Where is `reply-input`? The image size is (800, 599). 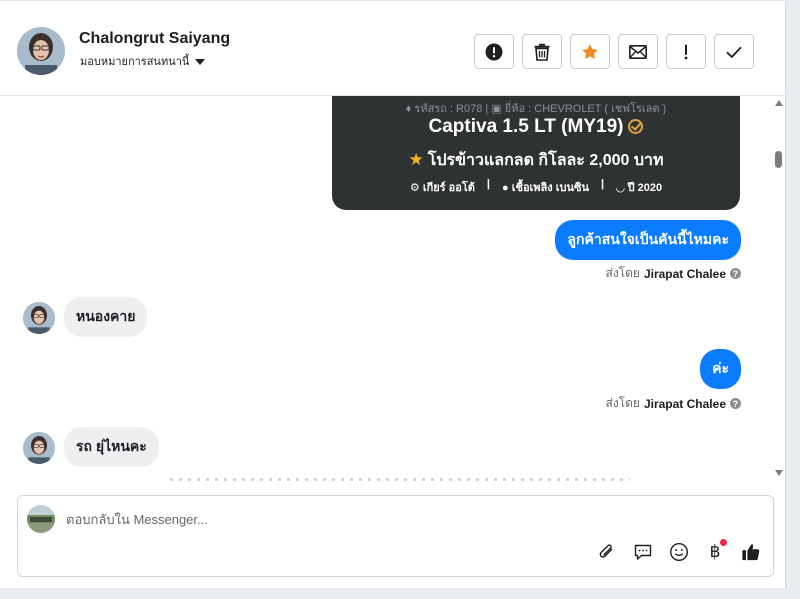 reply-input is located at coordinates (366, 519).